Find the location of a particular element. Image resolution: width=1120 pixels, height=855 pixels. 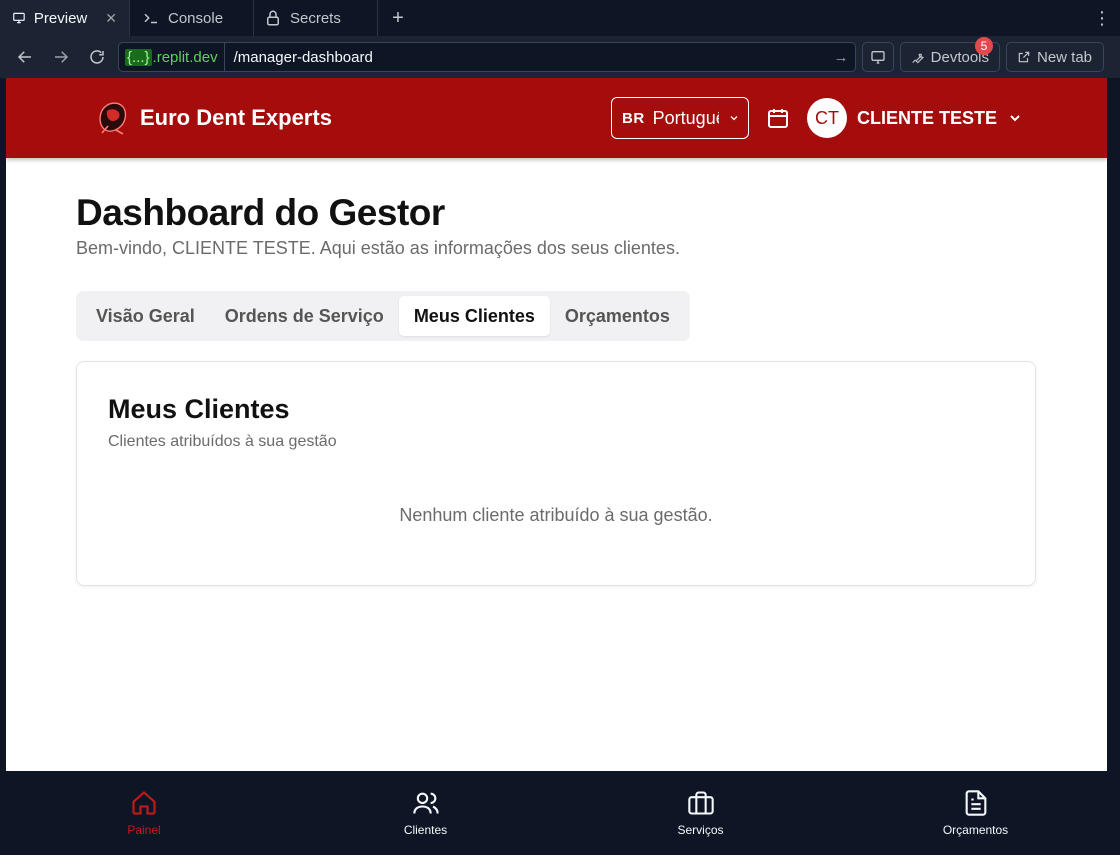

tab-orcamentos: Orçamentos is located at coordinates (617, 316).